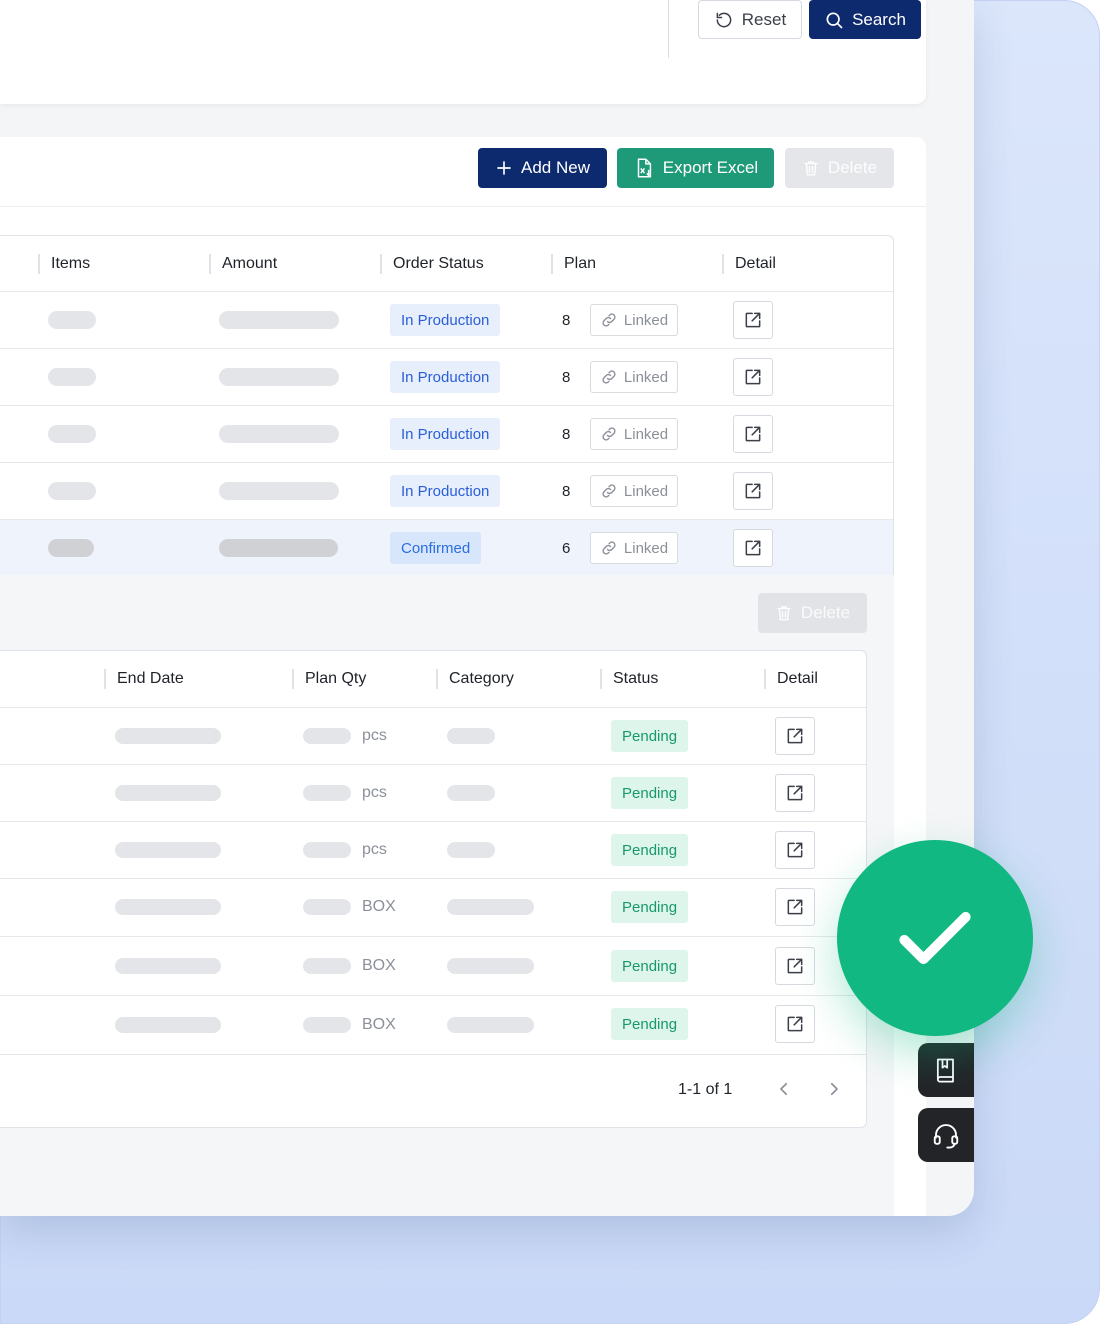 The image size is (1100, 1324). What do you see at coordinates (336, 678) in the screenshot?
I see `column-header-plan-qty: Plan Qty` at bounding box center [336, 678].